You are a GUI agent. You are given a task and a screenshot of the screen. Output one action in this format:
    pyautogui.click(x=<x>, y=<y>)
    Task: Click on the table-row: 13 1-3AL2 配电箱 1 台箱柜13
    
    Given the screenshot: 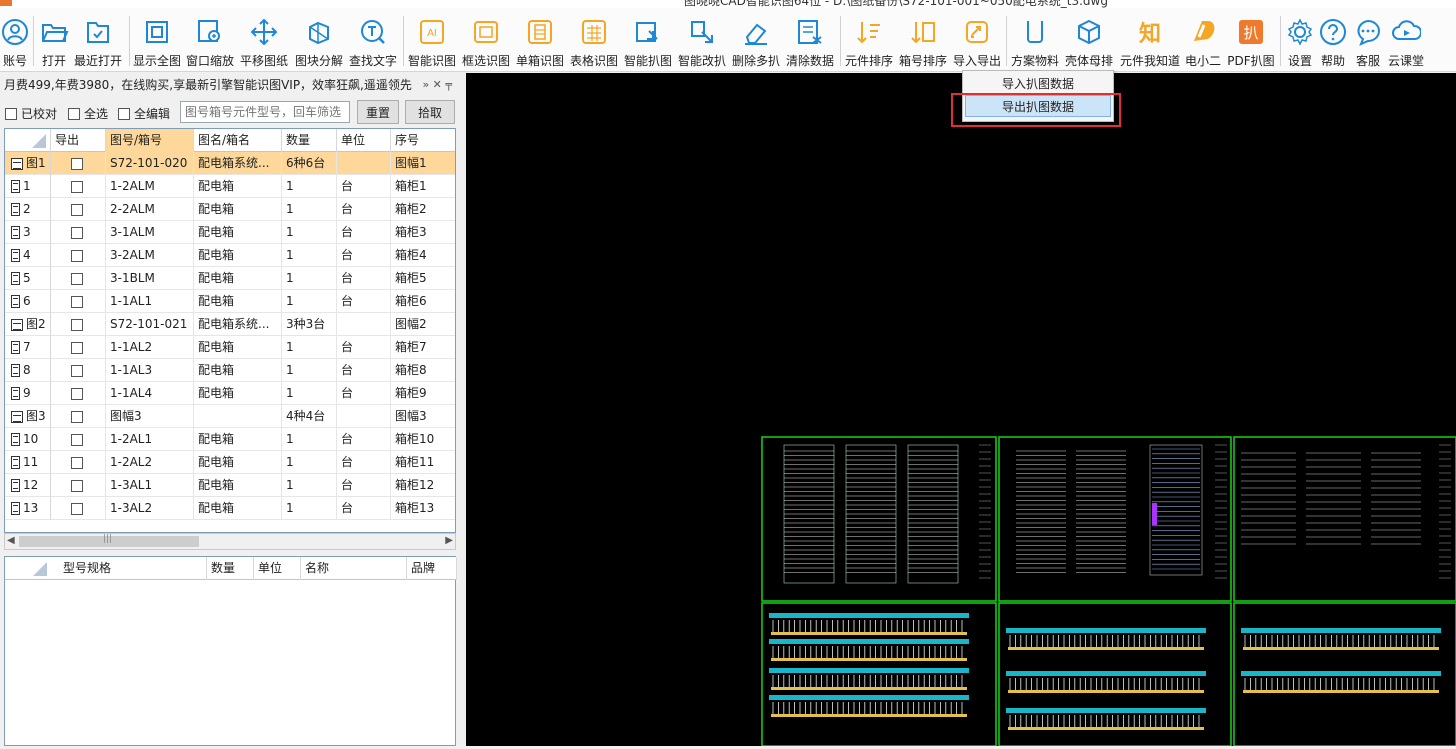 What is the action you would take?
    pyautogui.click(x=230, y=508)
    